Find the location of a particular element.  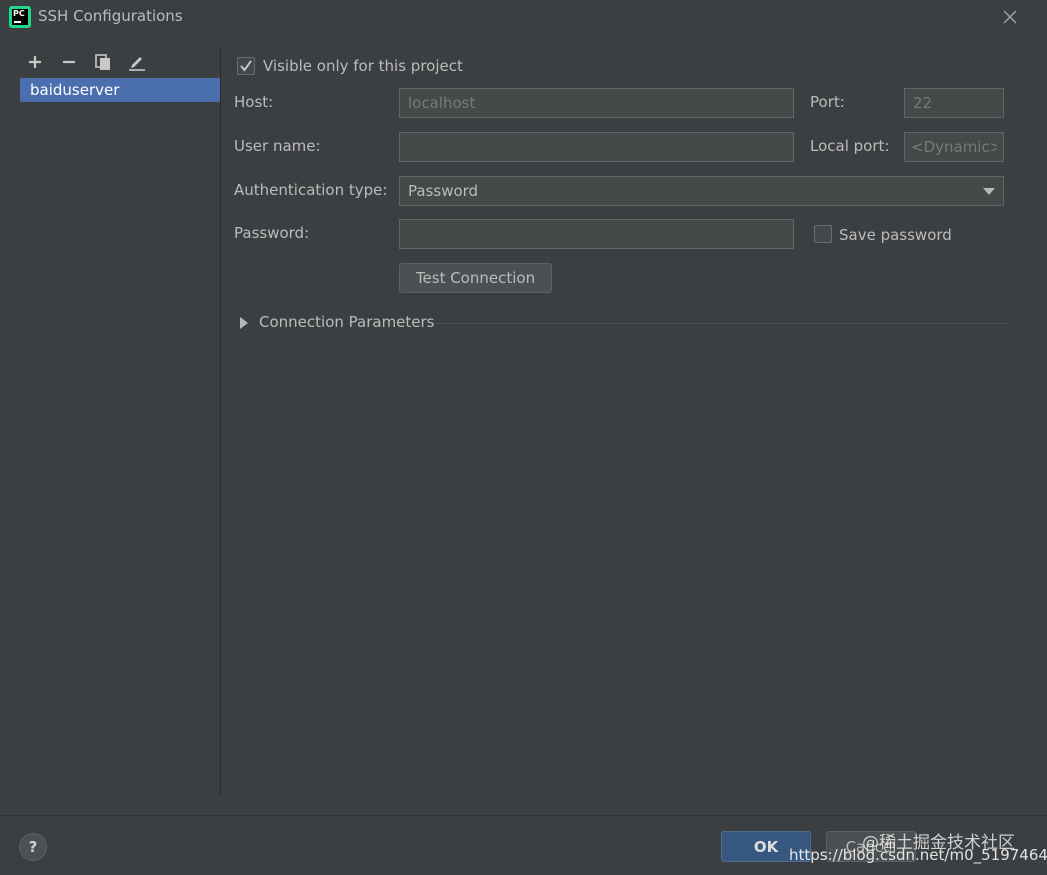

user-name-input is located at coordinates (596, 147).